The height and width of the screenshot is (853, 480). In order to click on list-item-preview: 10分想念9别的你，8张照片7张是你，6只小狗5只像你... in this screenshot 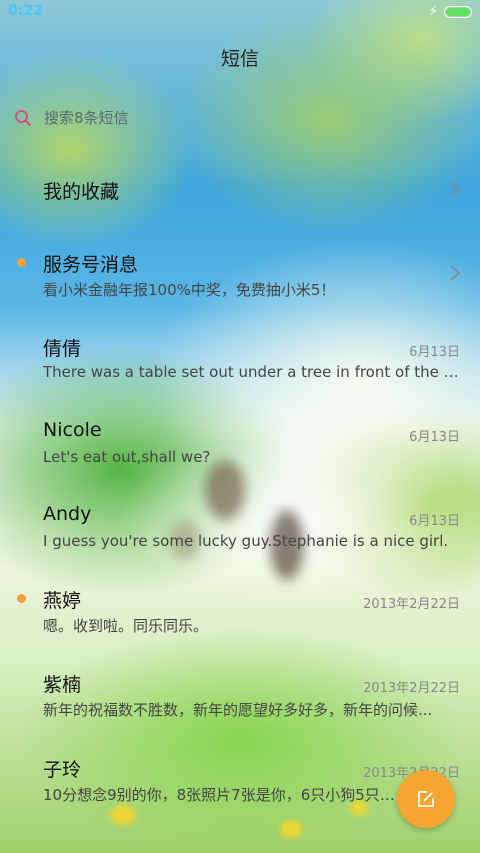, I will do `click(223, 795)`.